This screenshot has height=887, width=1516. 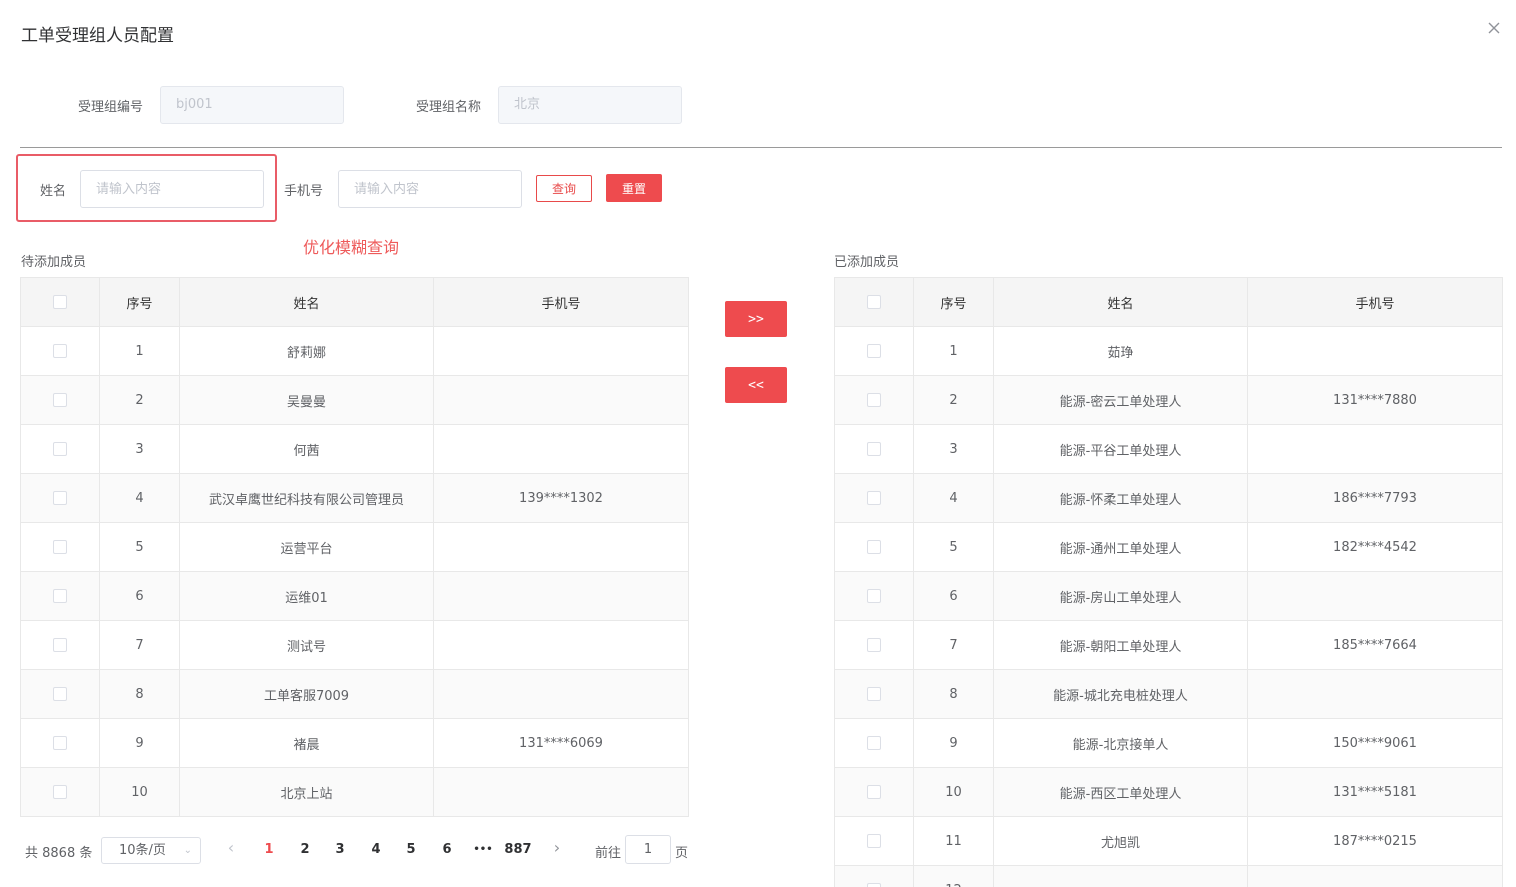 What do you see at coordinates (1168, 743) in the screenshot?
I see `table-row: 9 能源-北京接单人 150****9061` at bounding box center [1168, 743].